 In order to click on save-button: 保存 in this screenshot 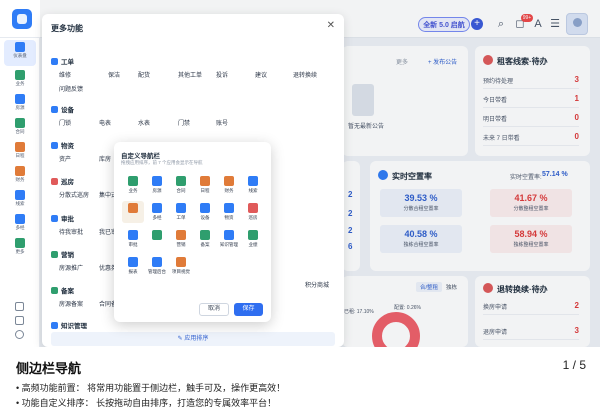, I will do `click(248, 309)`.